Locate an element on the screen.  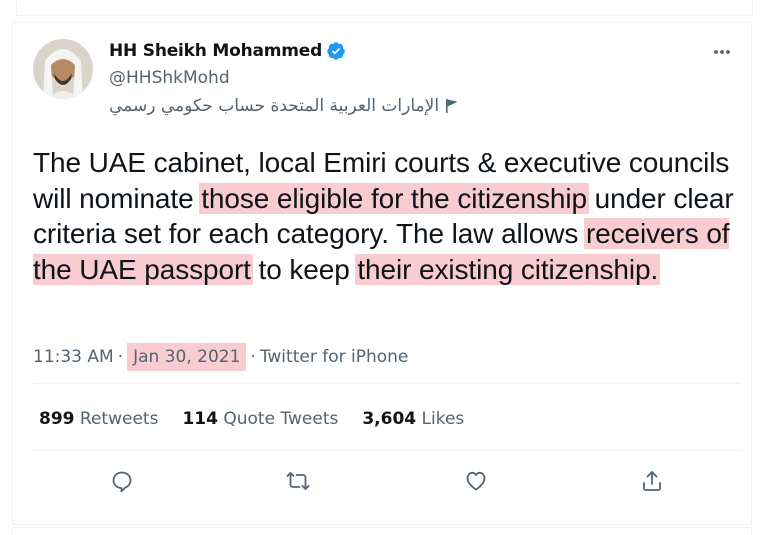
more-options-icon is located at coordinates (722, 52).